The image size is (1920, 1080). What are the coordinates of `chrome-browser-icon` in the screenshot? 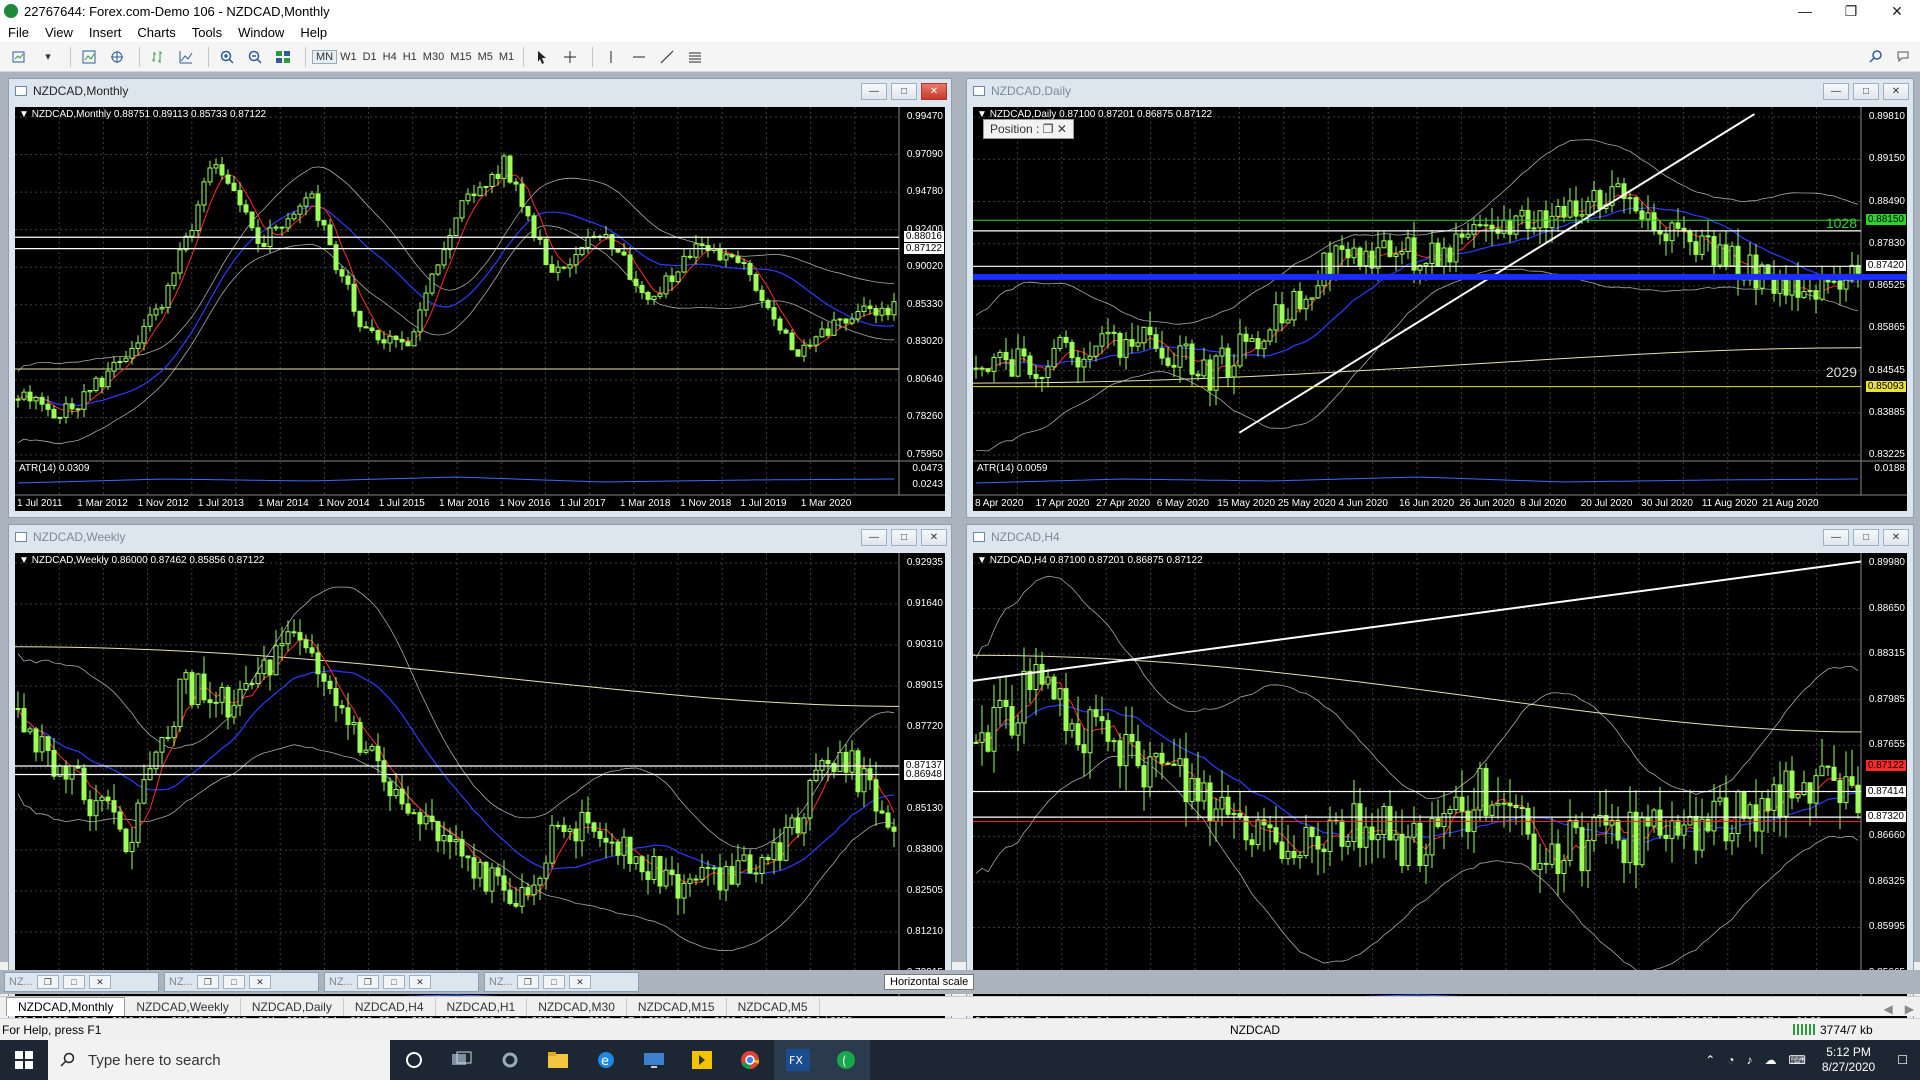 It's located at (750, 1060).